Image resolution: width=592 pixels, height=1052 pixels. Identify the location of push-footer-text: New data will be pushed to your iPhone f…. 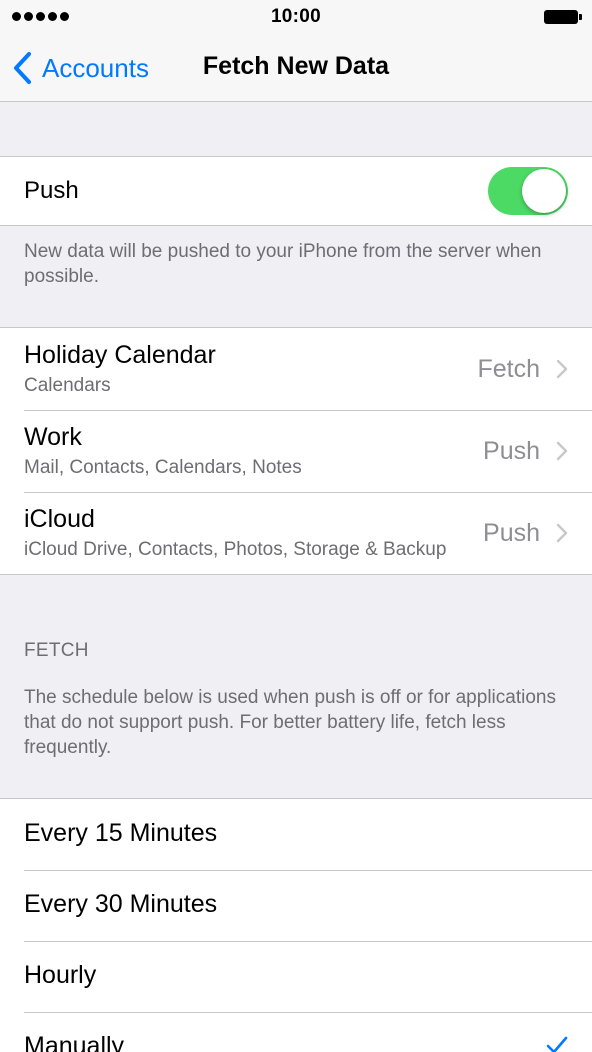
(283, 264).